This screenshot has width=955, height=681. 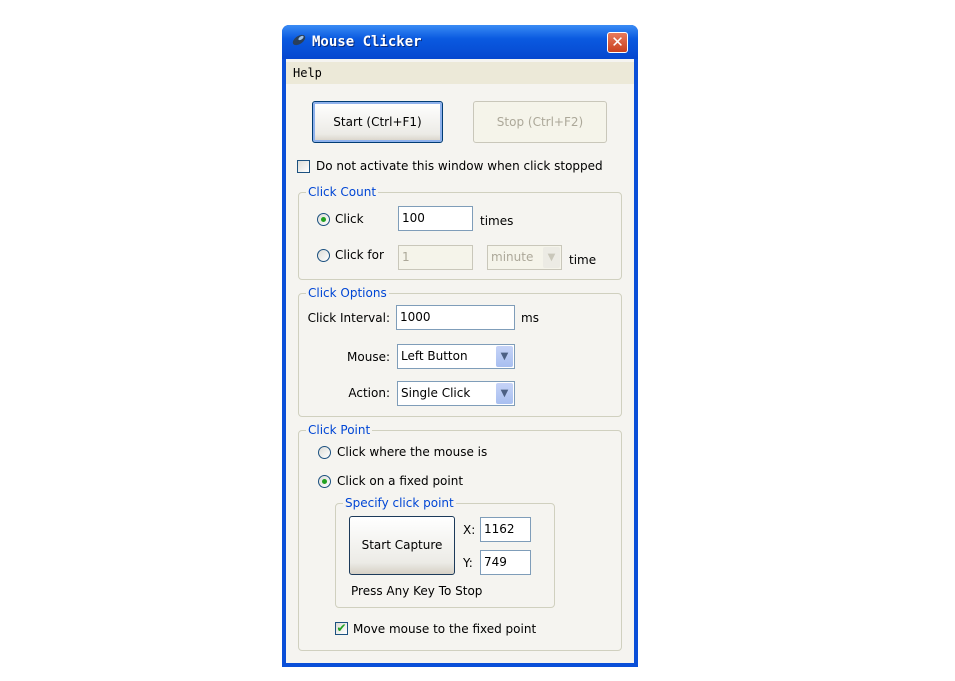 I want to click on fixed-point-label: Click on a fixed point, so click(x=400, y=481).